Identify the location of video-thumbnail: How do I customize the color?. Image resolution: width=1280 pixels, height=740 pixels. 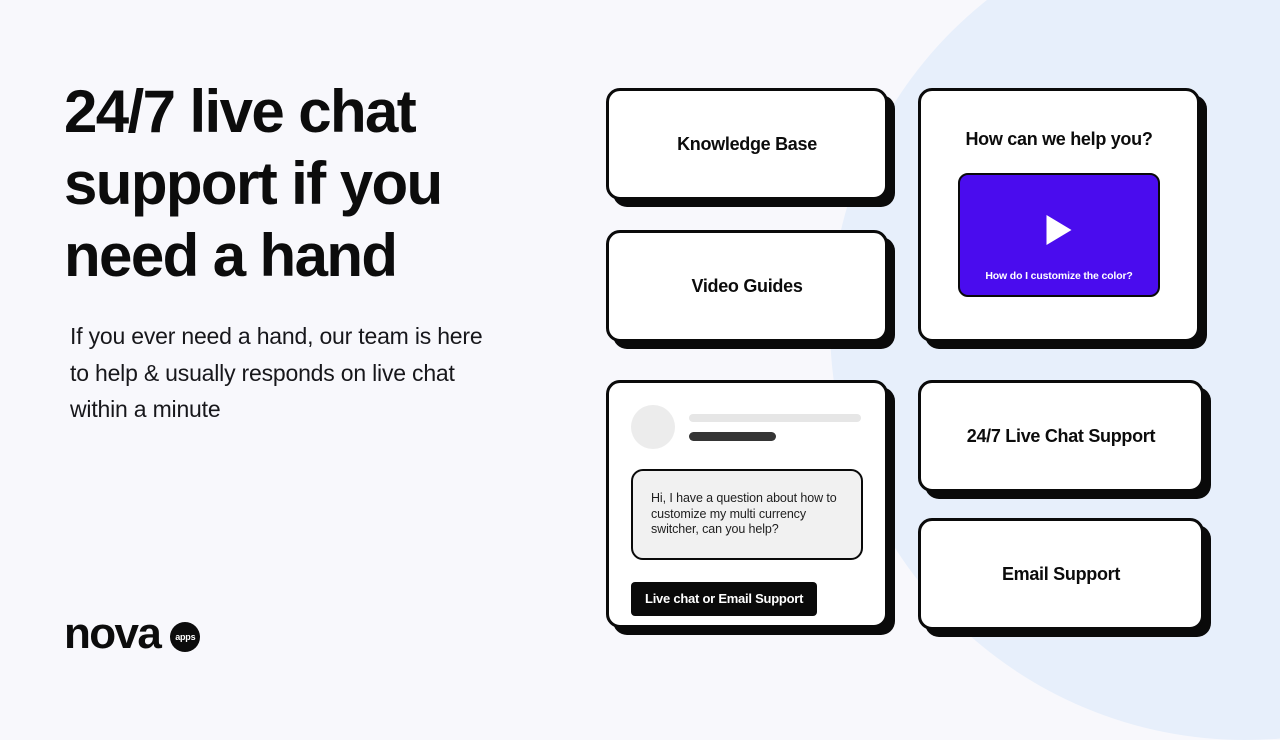
(1059, 235).